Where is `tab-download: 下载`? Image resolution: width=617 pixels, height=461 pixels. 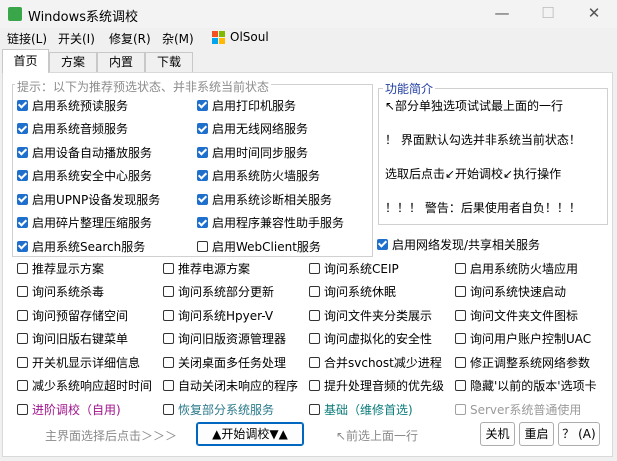
tab-download: 下载 is located at coordinates (169, 62).